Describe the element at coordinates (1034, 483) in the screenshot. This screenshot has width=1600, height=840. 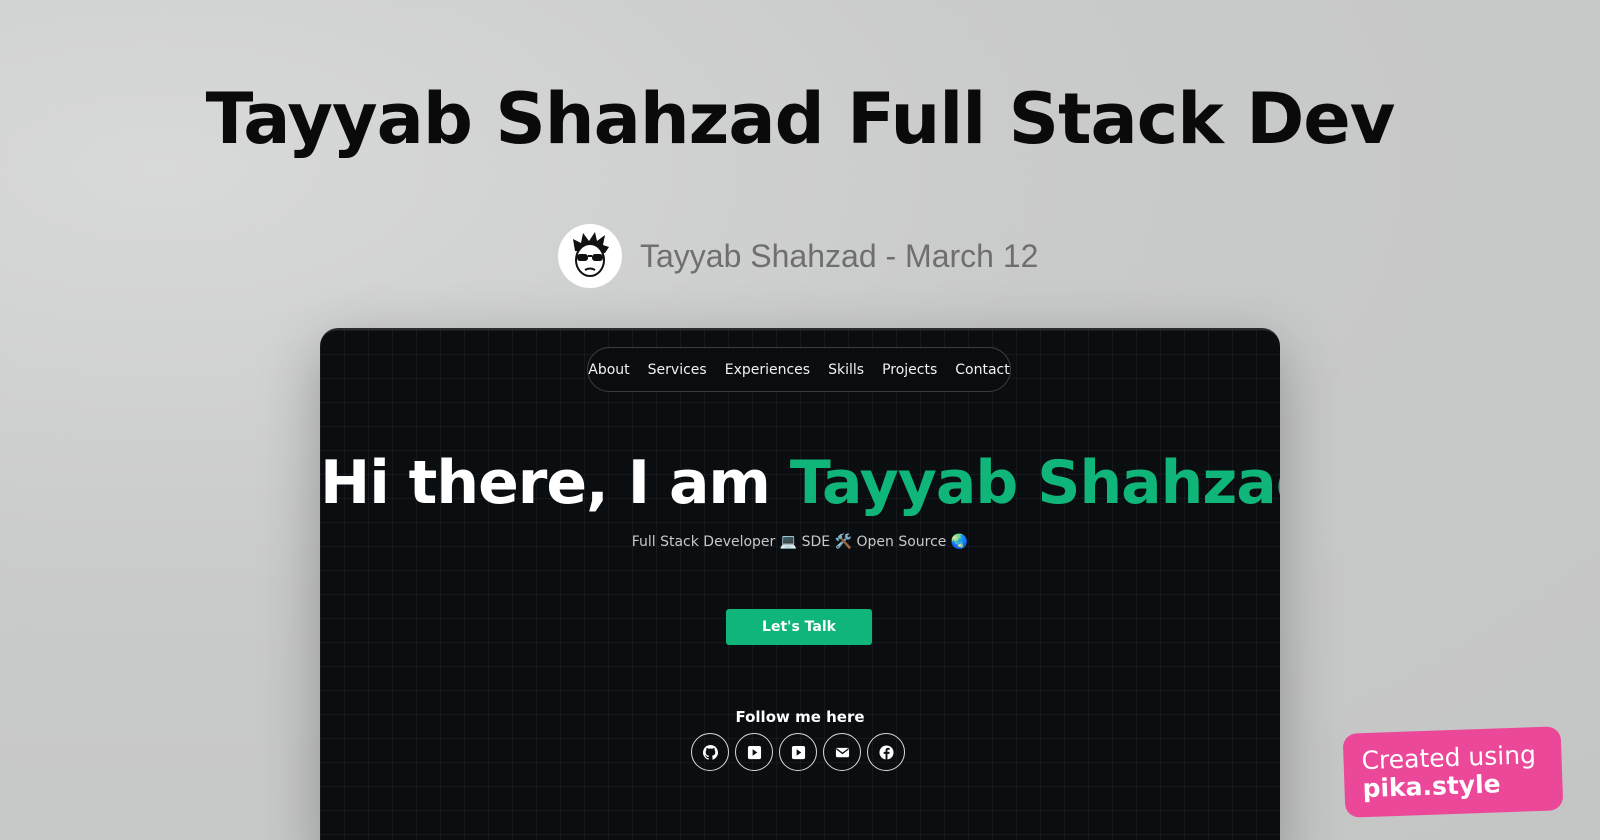
I see `hero-name: Tayyab Shahzad.` at that location.